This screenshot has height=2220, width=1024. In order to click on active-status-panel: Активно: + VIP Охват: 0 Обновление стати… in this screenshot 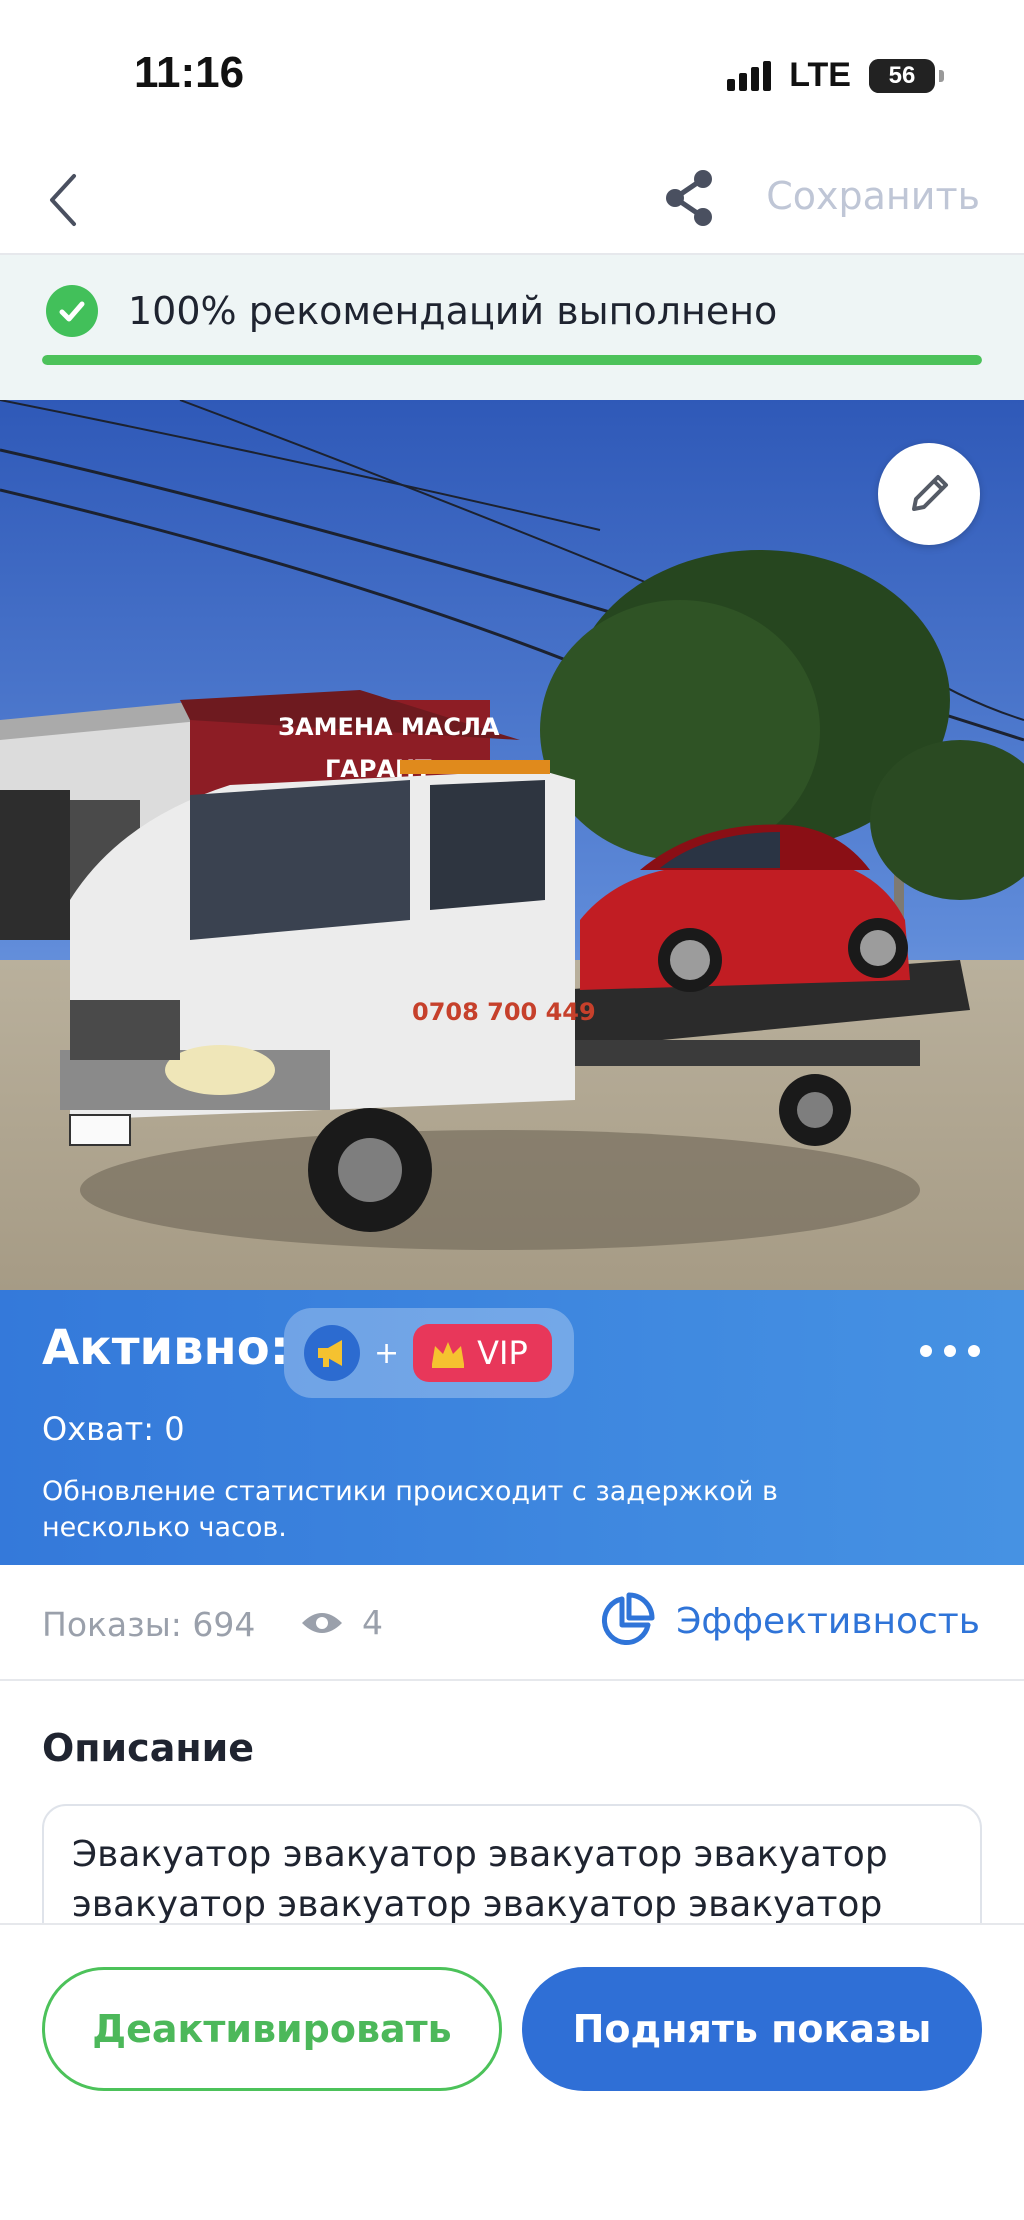, I will do `click(512, 1427)`.